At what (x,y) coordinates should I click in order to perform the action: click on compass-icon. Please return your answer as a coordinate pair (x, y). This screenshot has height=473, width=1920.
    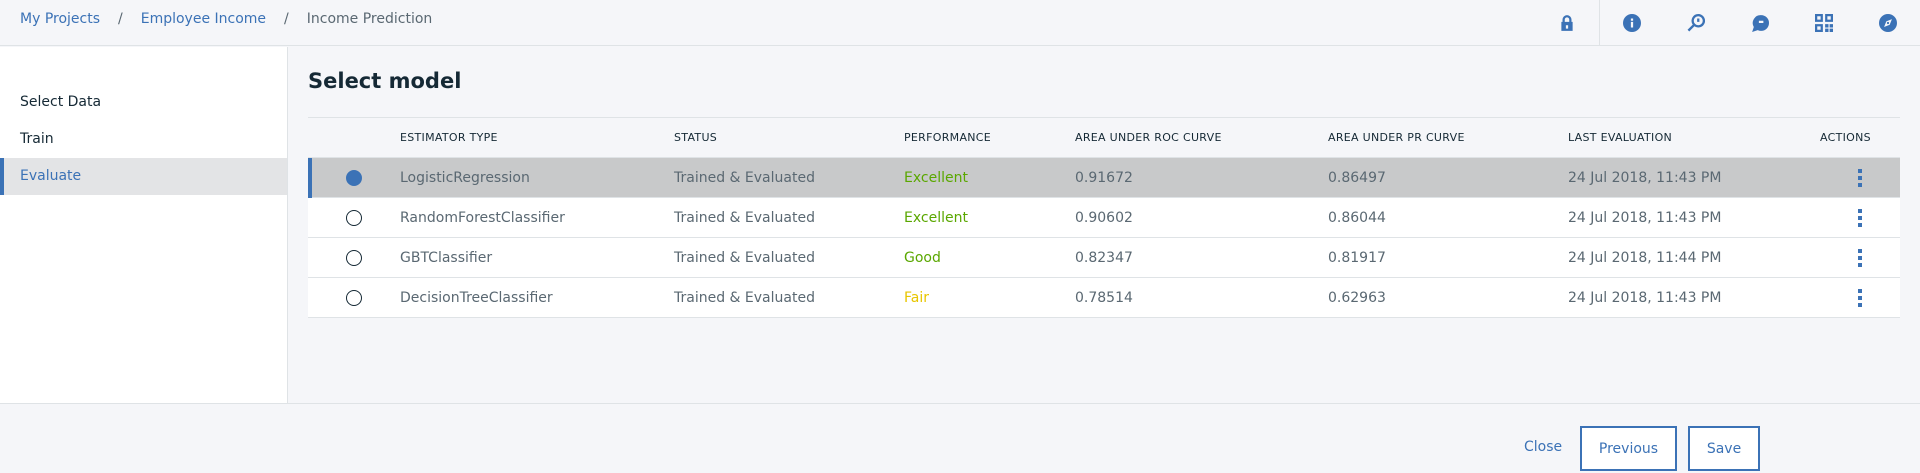
    Looking at the image, I should click on (1888, 23).